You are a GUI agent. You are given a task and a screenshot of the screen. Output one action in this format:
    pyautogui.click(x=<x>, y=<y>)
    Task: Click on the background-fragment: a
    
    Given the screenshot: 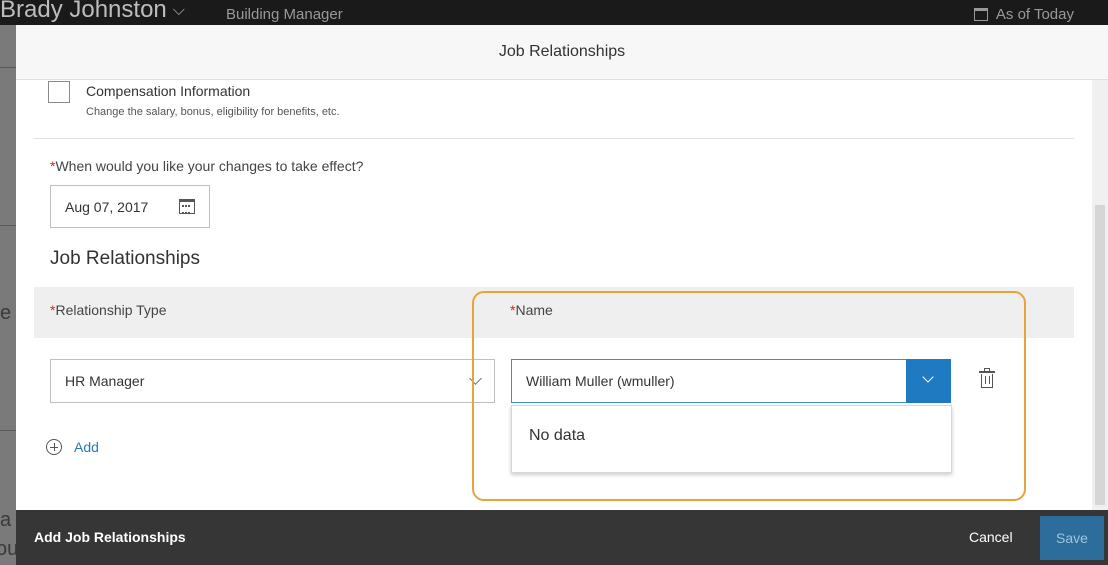 What is the action you would take?
    pyautogui.click(x=6, y=520)
    